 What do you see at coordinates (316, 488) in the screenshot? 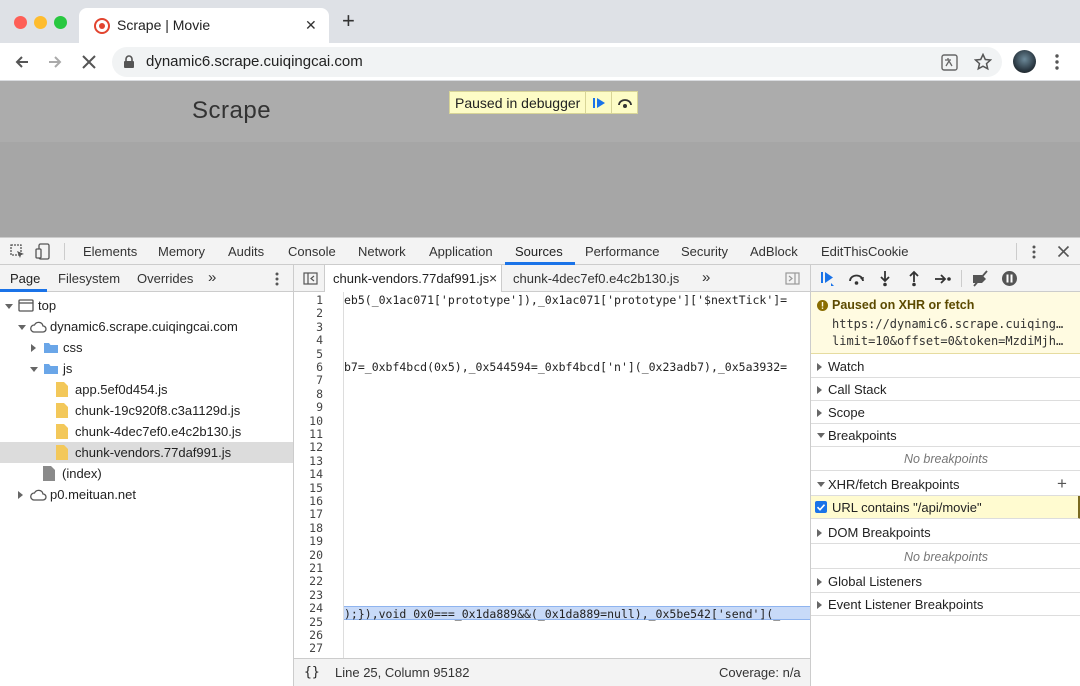
I see `line-number: 15` at bounding box center [316, 488].